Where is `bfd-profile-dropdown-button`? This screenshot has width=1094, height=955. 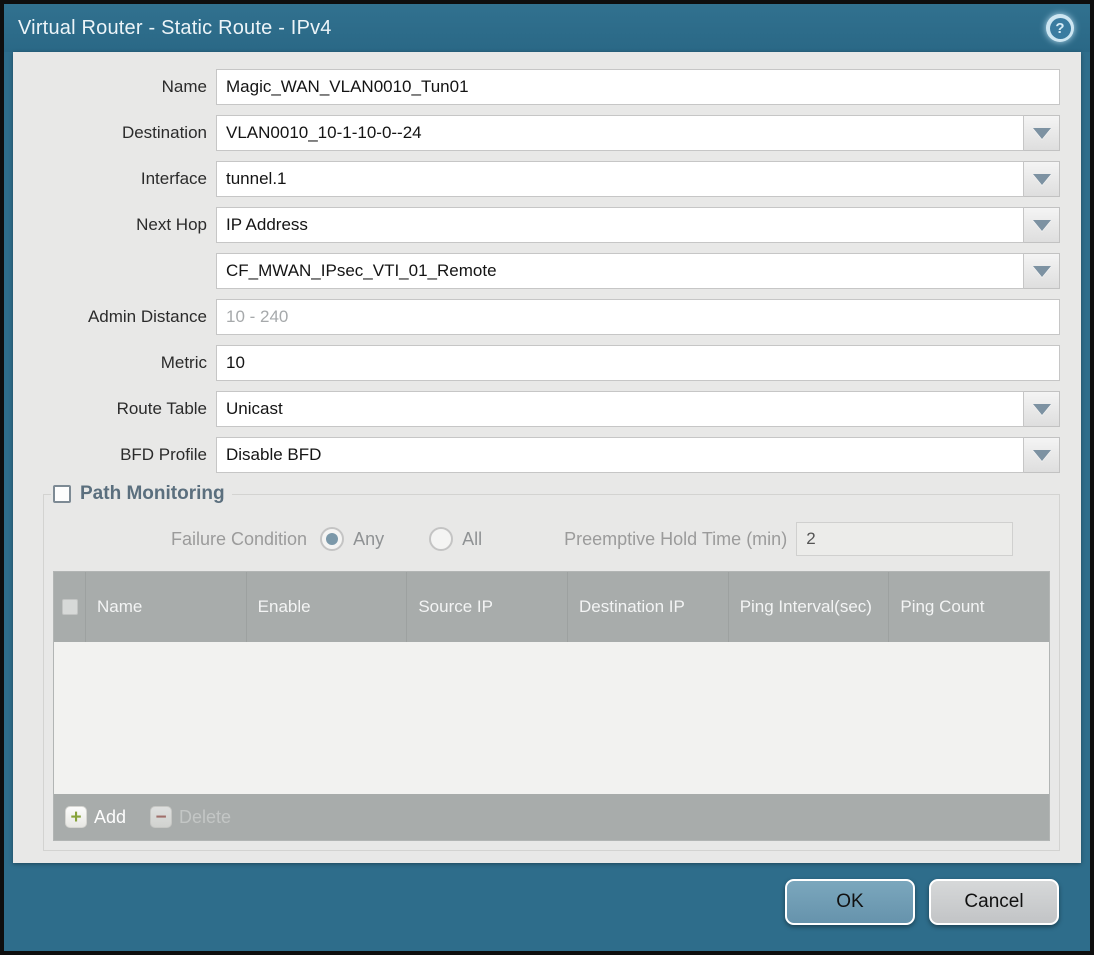 bfd-profile-dropdown-button is located at coordinates (1042, 455).